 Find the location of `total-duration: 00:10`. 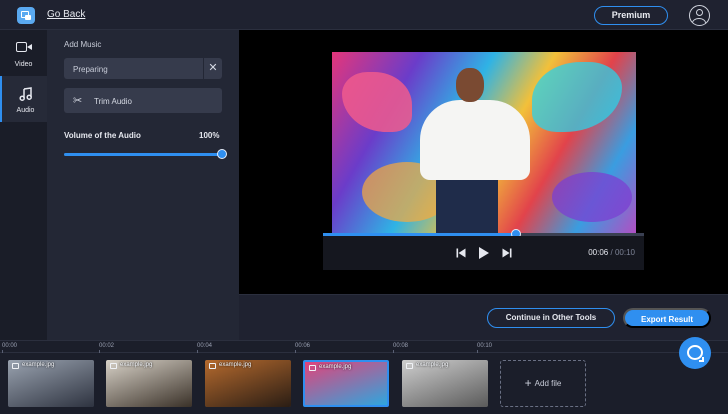

total-duration: 00:10 is located at coordinates (624, 252).